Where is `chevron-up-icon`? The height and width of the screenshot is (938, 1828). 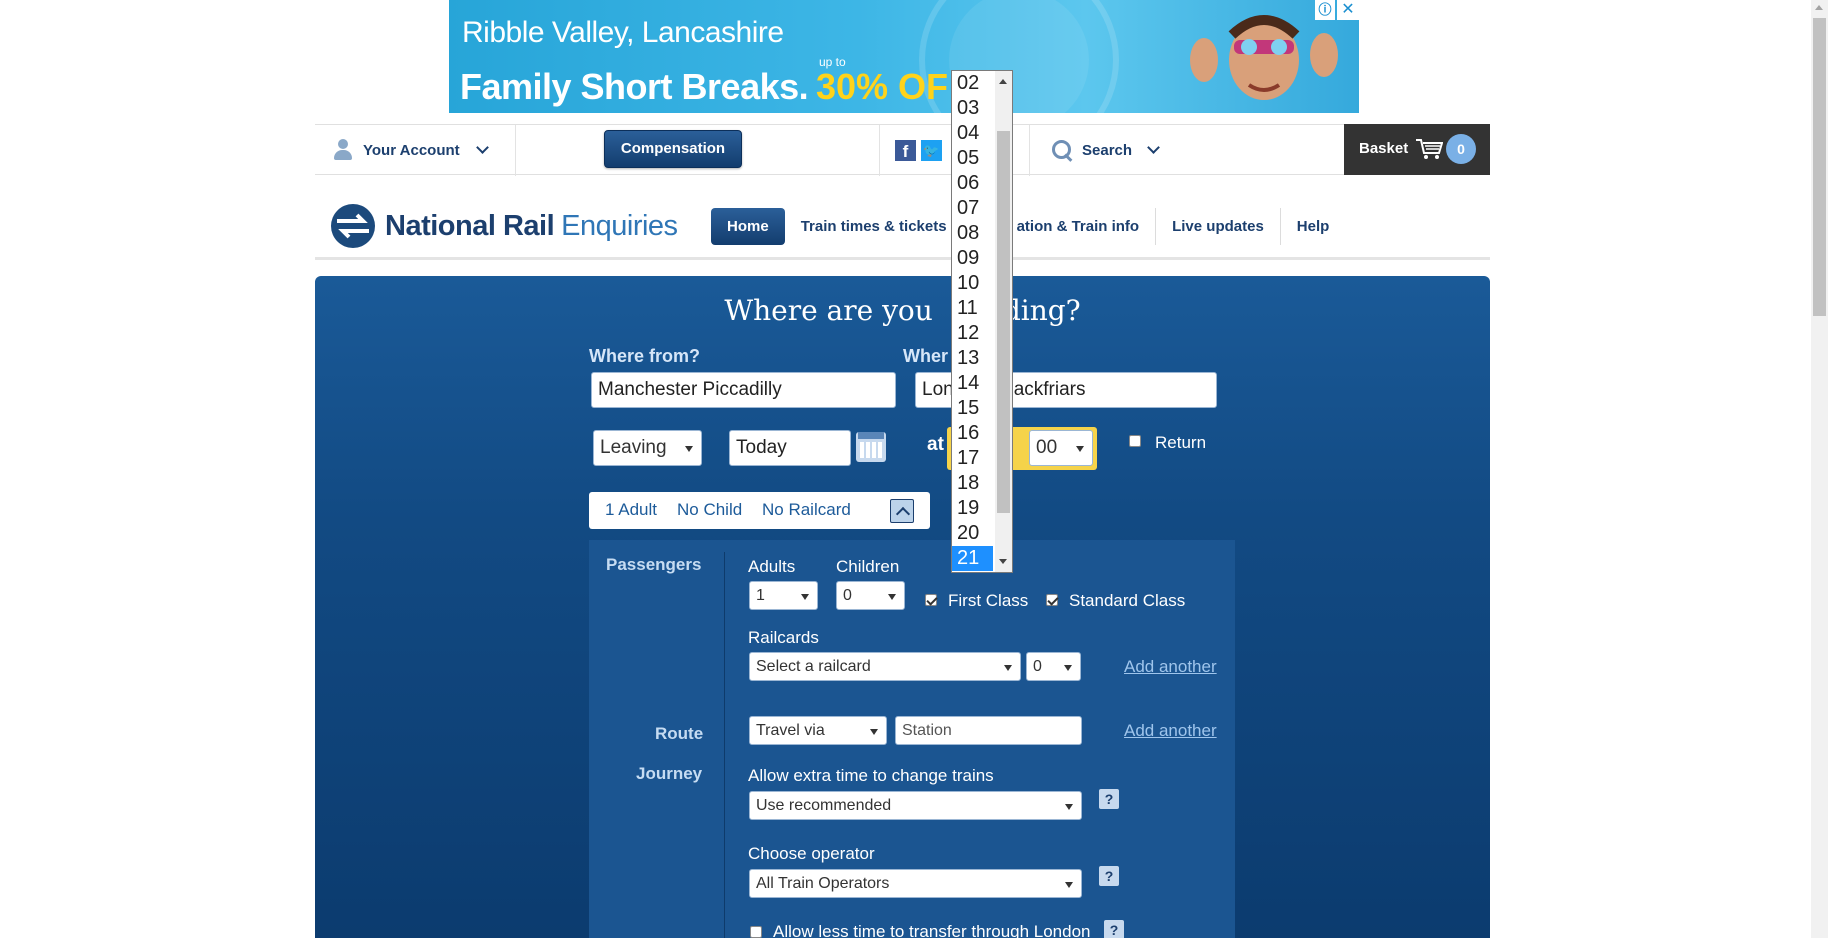
chevron-up-icon is located at coordinates (902, 511).